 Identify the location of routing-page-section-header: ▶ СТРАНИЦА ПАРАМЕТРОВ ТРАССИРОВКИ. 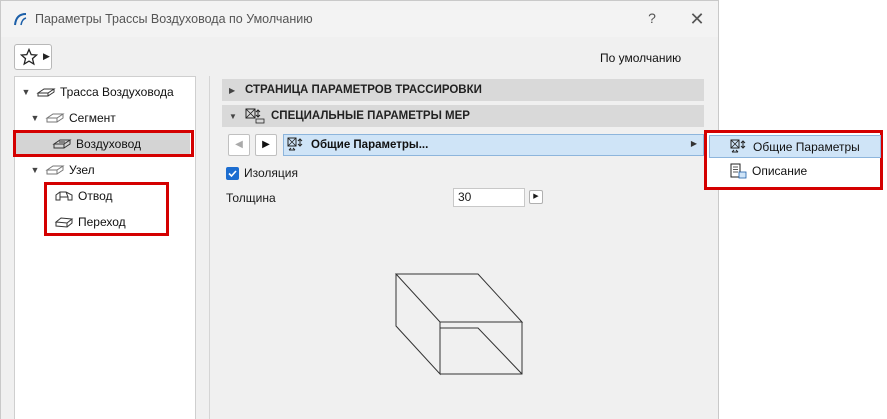
(463, 90).